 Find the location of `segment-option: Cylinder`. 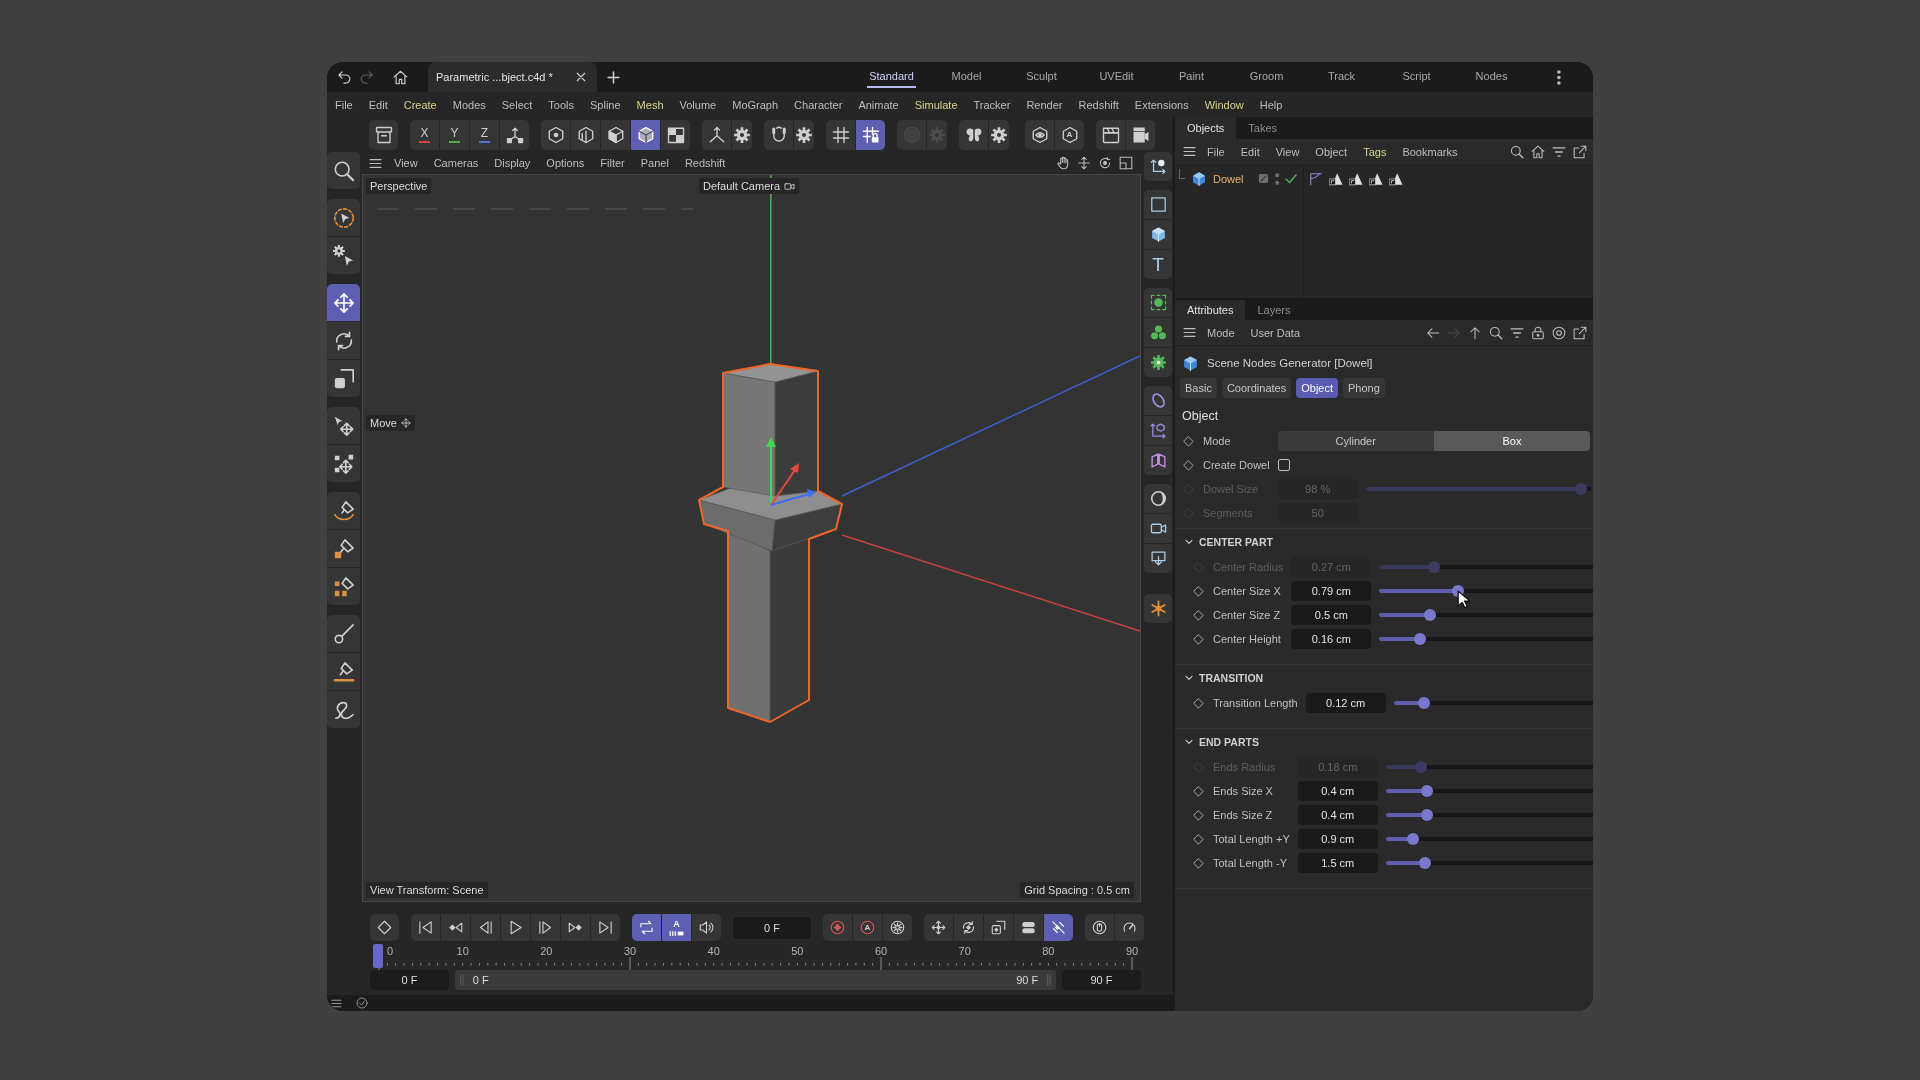

segment-option: Cylinder is located at coordinates (1355, 441).